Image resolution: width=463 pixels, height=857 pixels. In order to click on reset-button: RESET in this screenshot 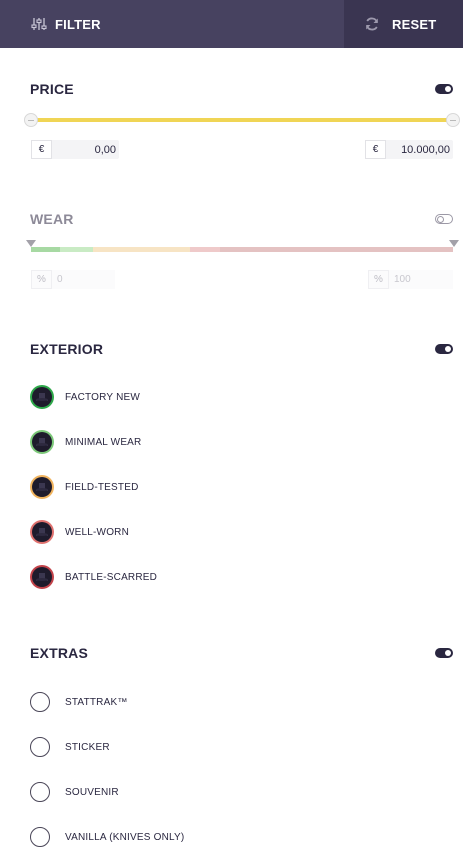, I will do `click(403, 24)`.